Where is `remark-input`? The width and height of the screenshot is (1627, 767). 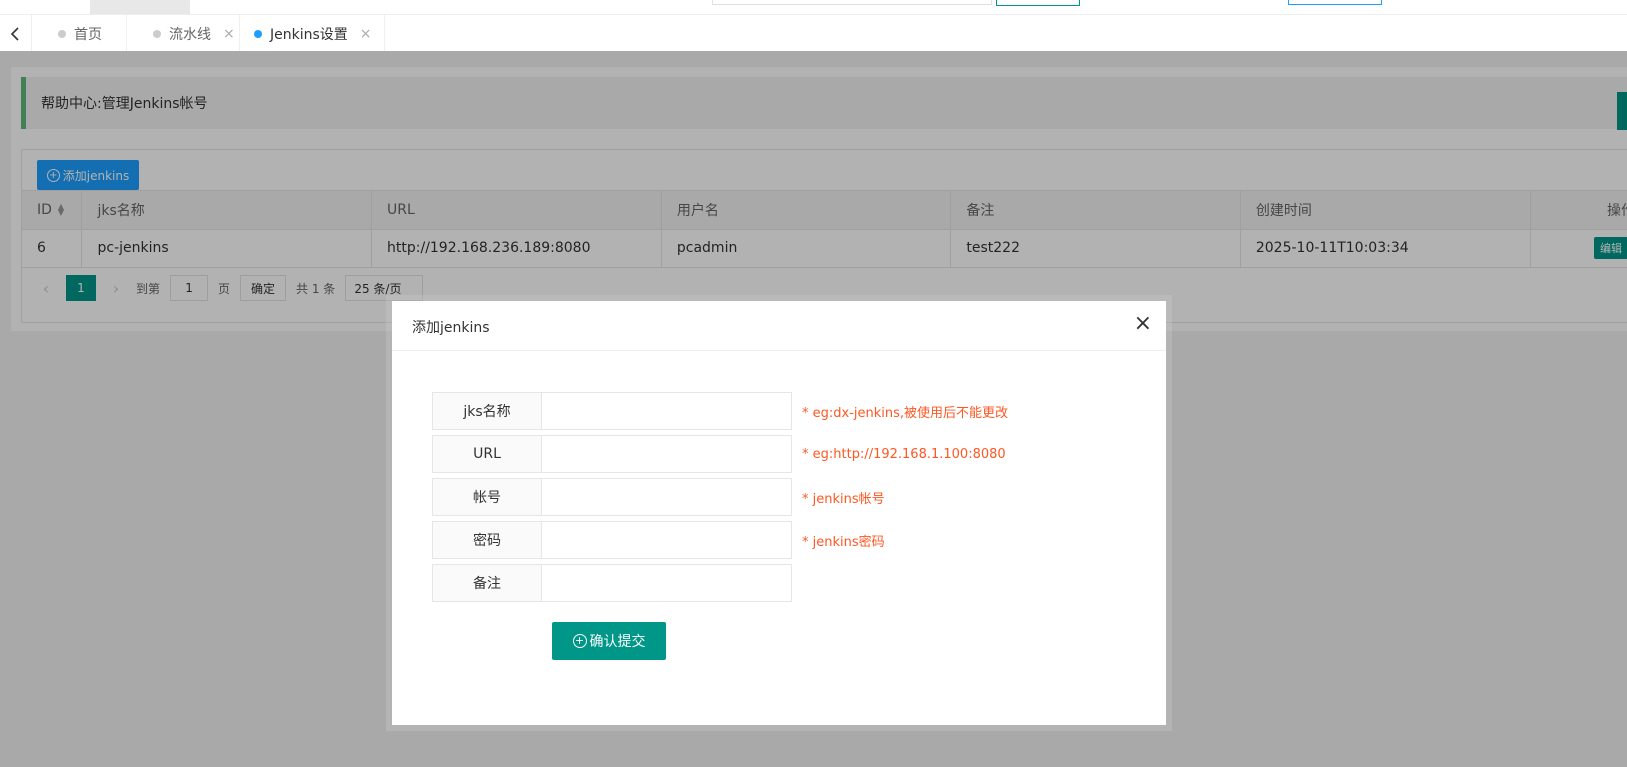
remark-input is located at coordinates (667, 583).